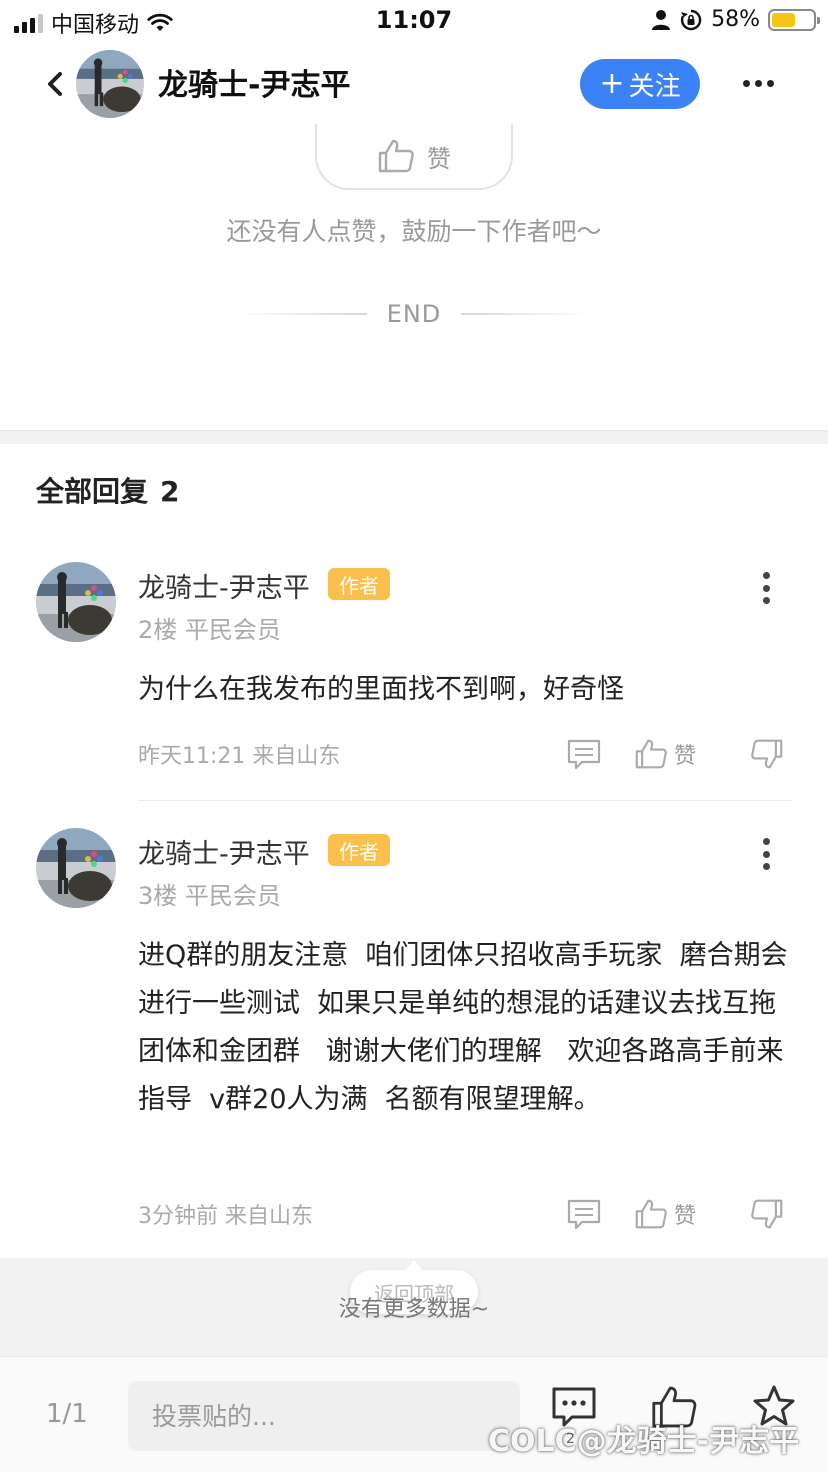  I want to click on end-marker: END, so click(414, 314).